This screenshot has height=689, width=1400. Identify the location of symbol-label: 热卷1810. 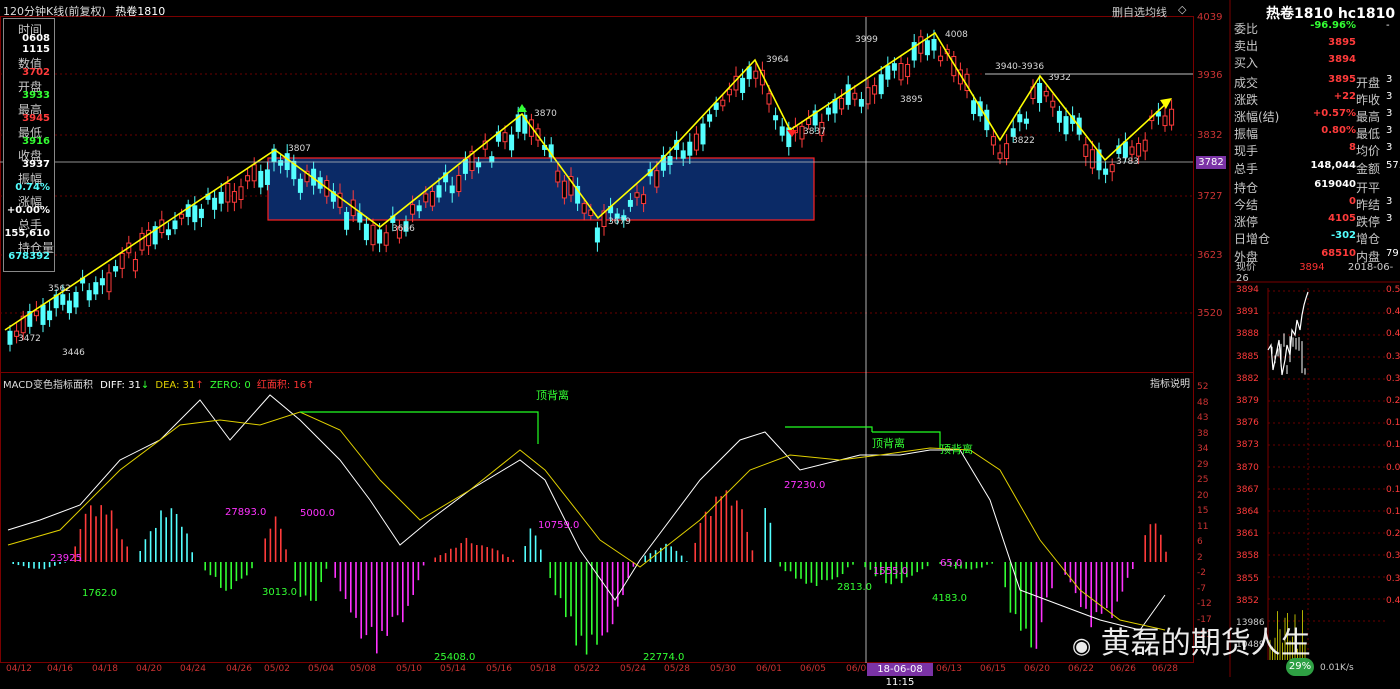
(140, 11).